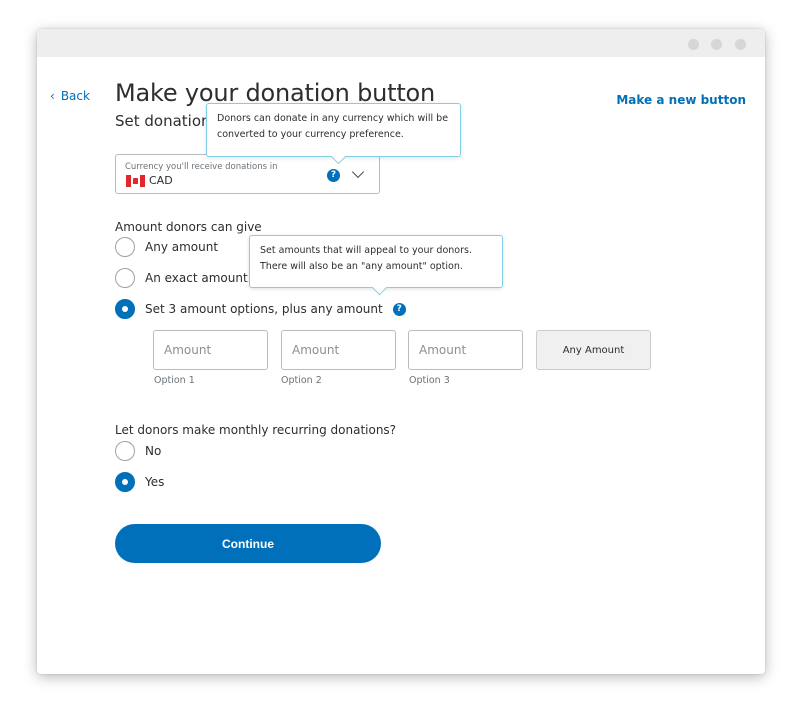  I want to click on option-2-caption: Option 2, so click(301, 380).